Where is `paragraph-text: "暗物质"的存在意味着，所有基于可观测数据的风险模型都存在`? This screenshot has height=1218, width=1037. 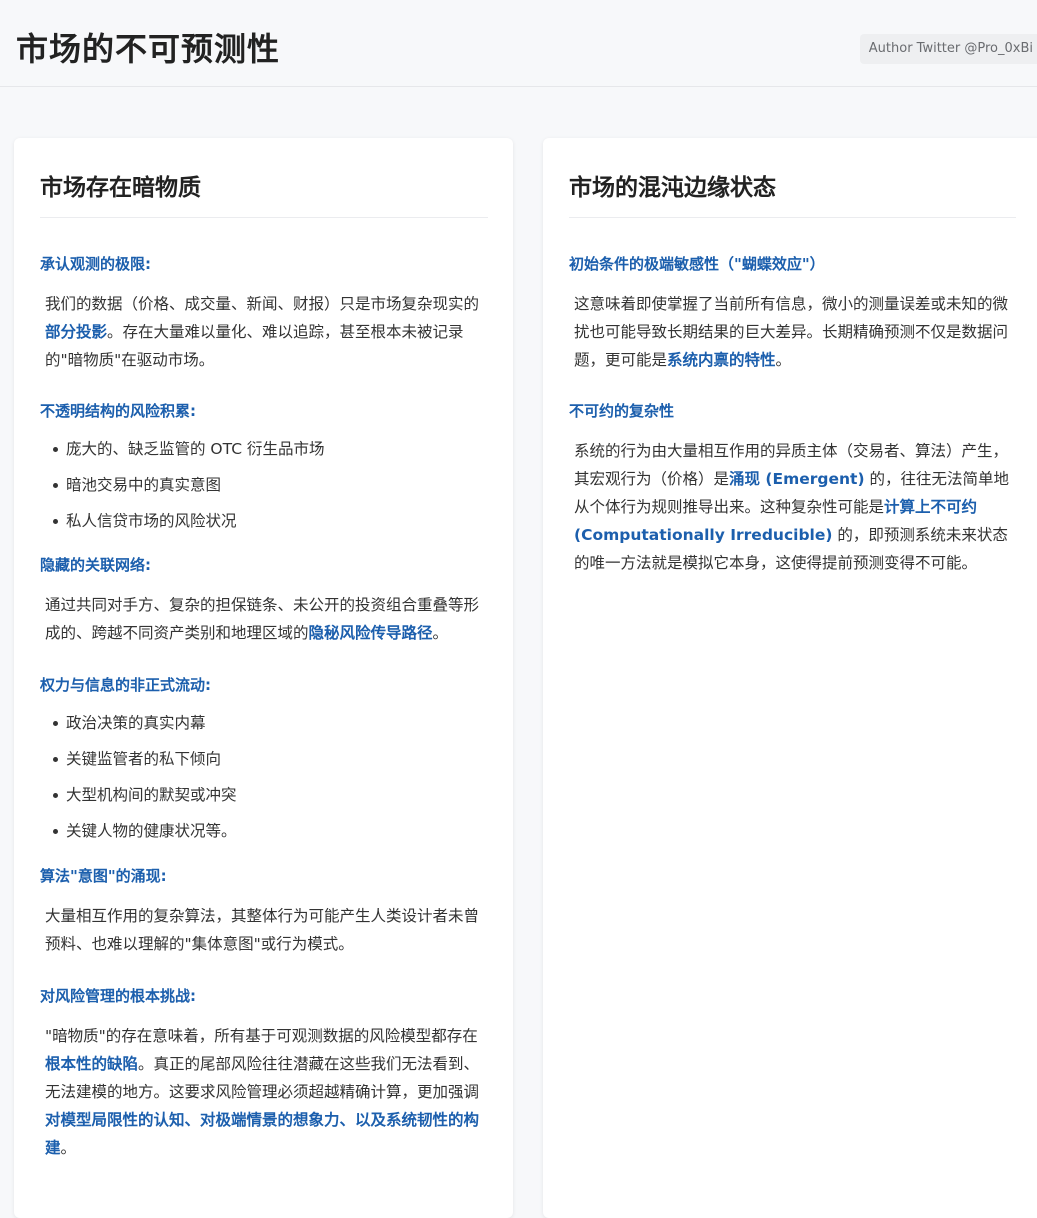
paragraph-text: "暗物质"的存在意味着，所有基于可观测数据的风险模型都存在 is located at coordinates (261, 1036).